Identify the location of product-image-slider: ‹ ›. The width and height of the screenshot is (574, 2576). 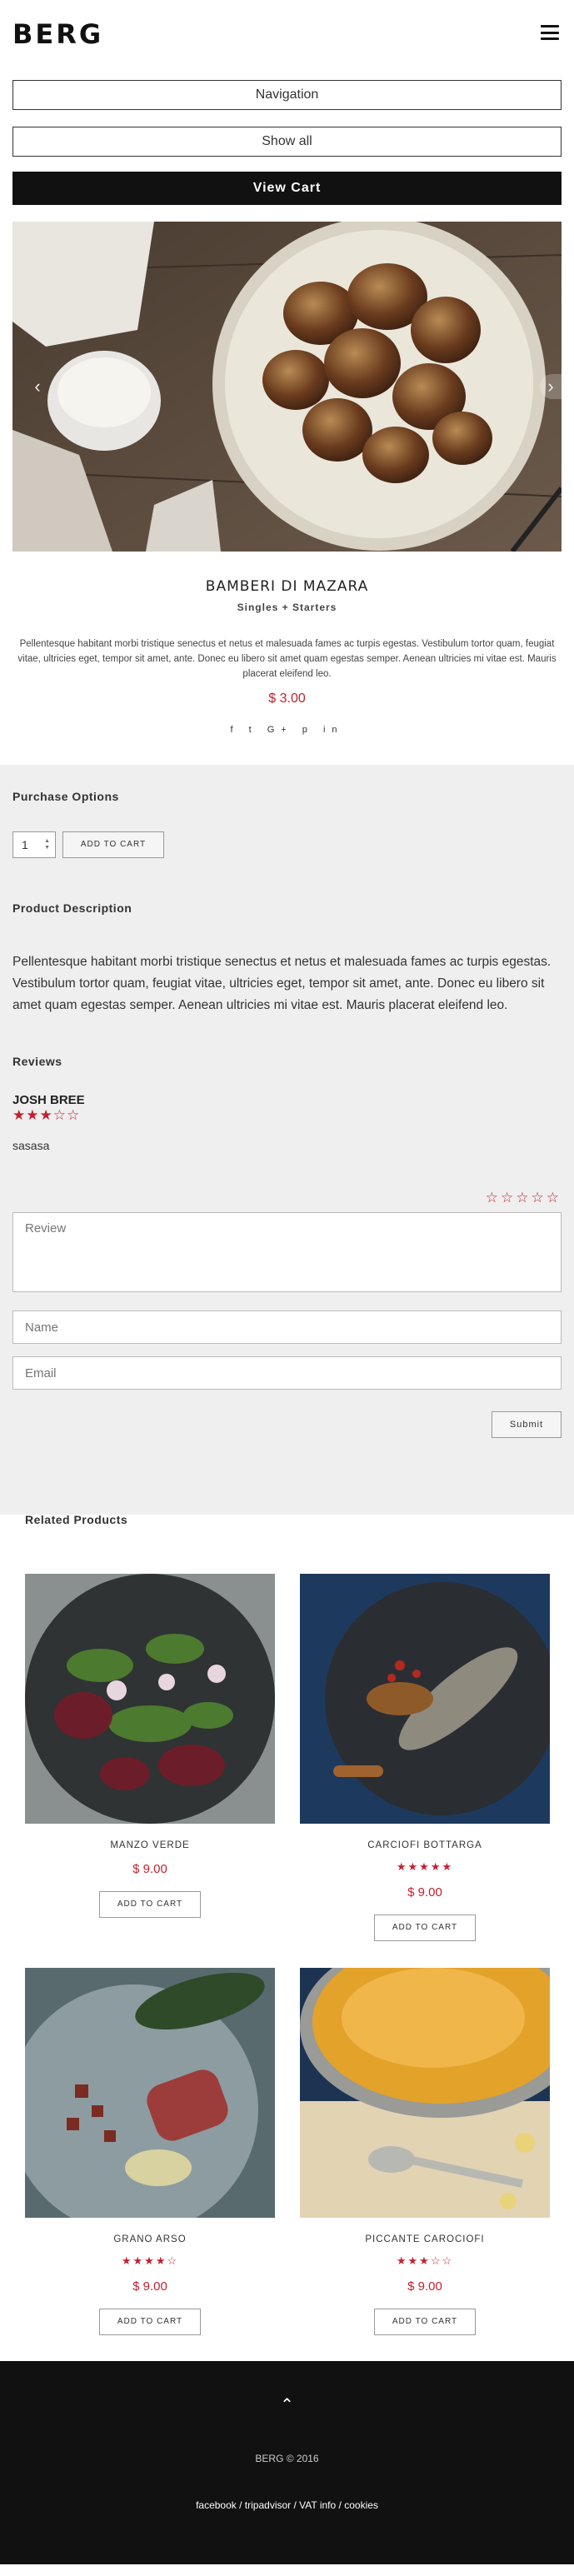
(287, 387).